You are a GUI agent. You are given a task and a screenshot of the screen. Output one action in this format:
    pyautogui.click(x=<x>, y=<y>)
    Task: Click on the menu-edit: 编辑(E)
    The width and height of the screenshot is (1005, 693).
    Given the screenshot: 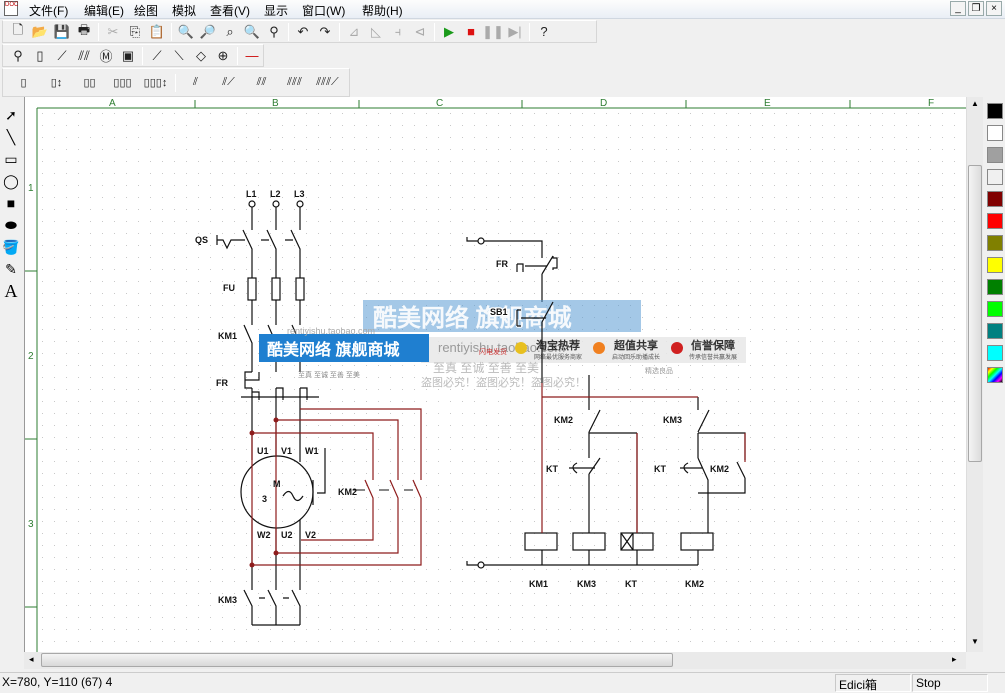 What is the action you would take?
    pyautogui.click(x=104, y=10)
    